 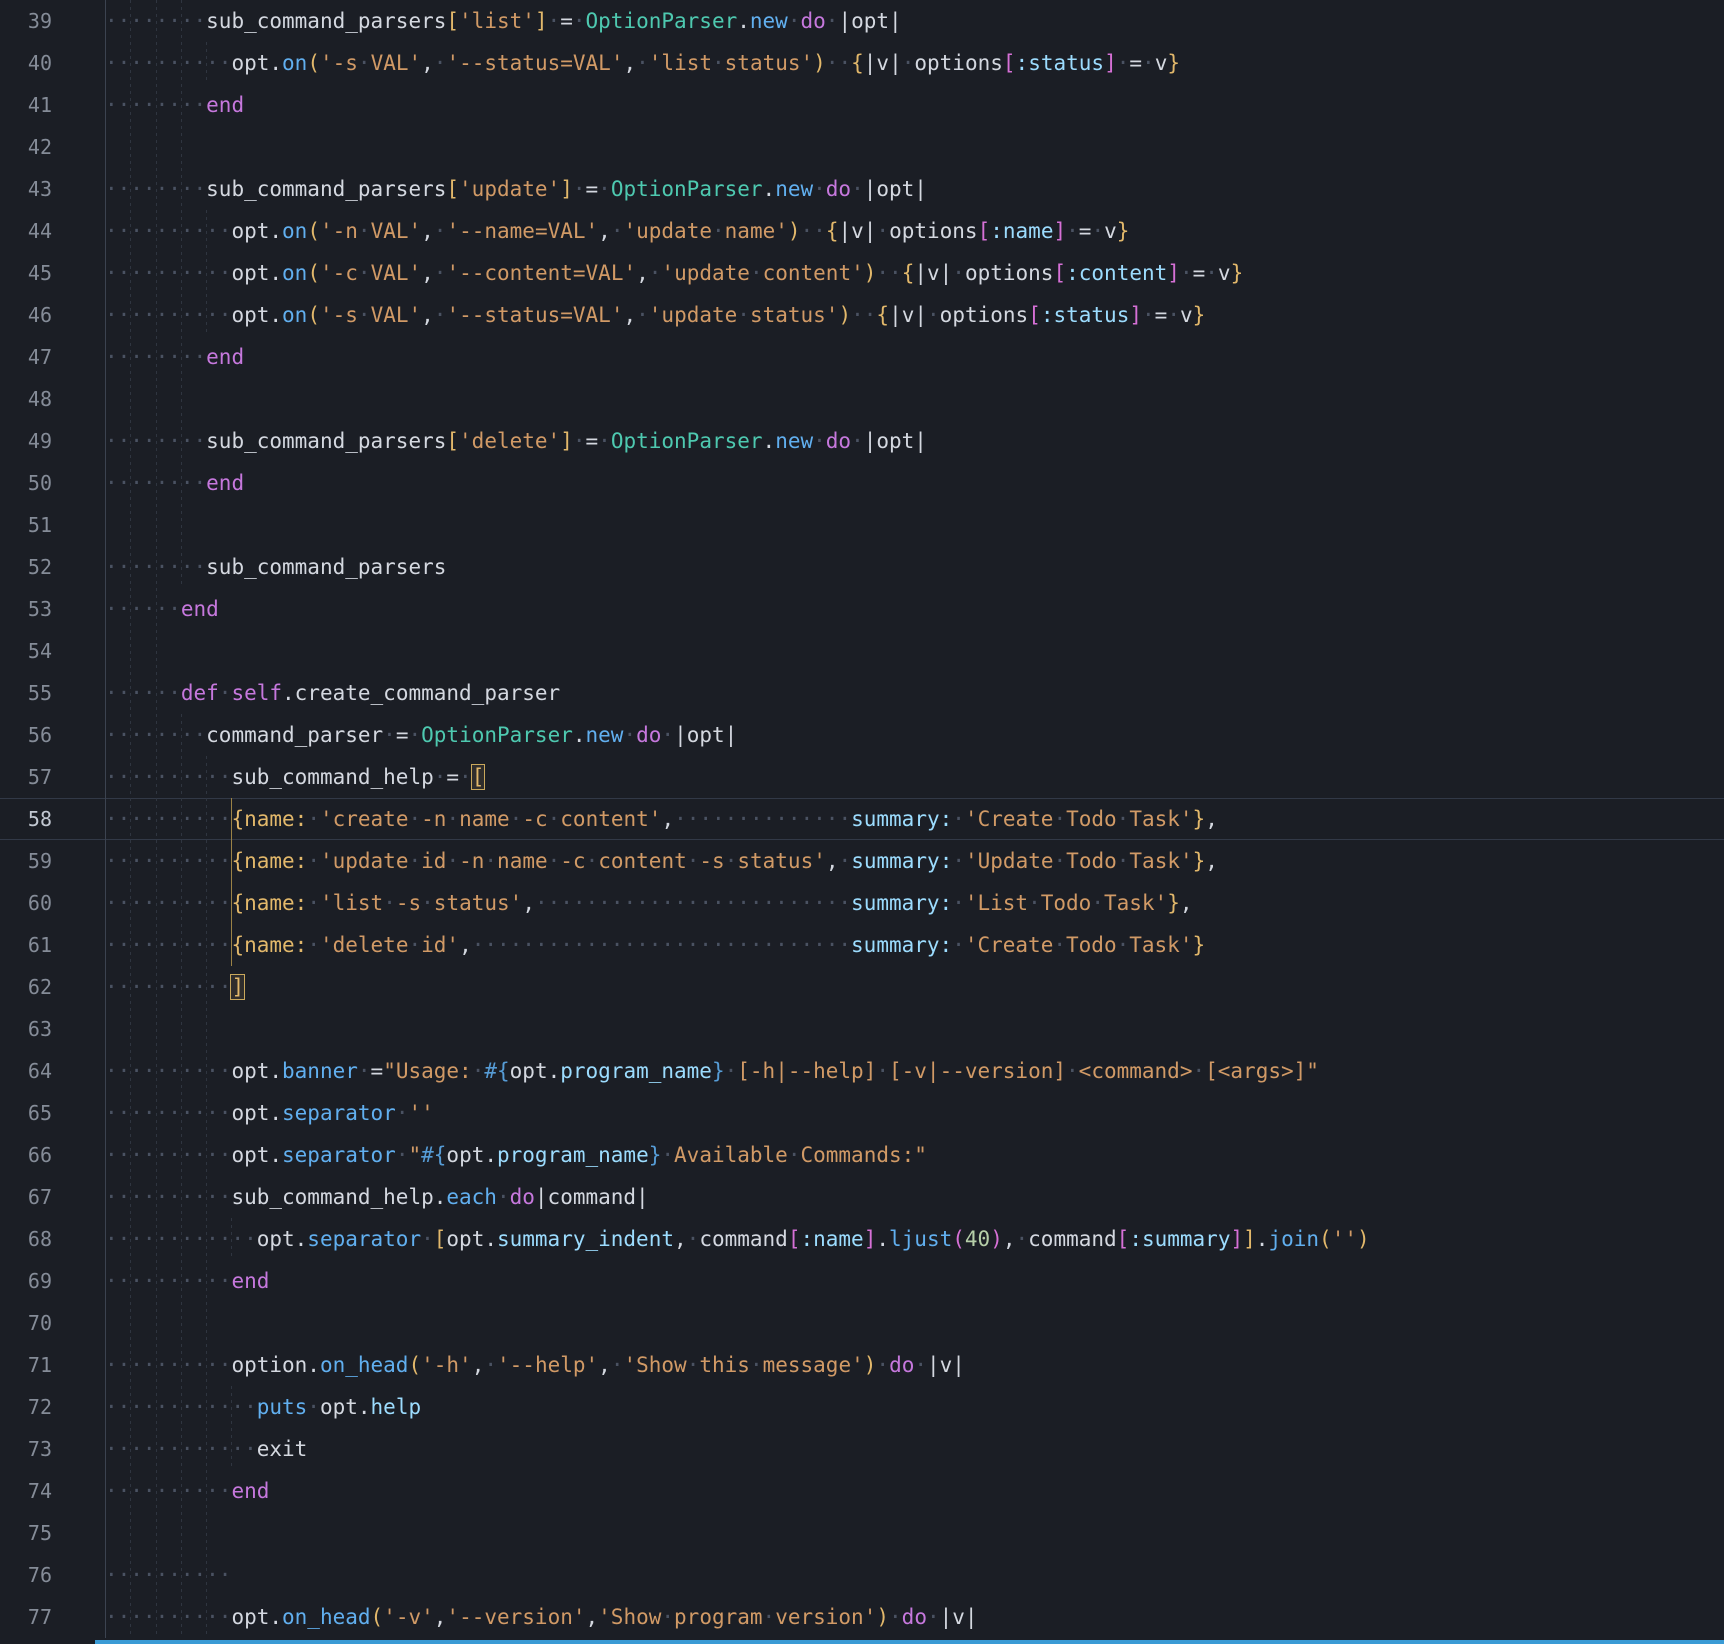 What do you see at coordinates (862, 1533) in the screenshot?
I see `code-line: 75` at bounding box center [862, 1533].